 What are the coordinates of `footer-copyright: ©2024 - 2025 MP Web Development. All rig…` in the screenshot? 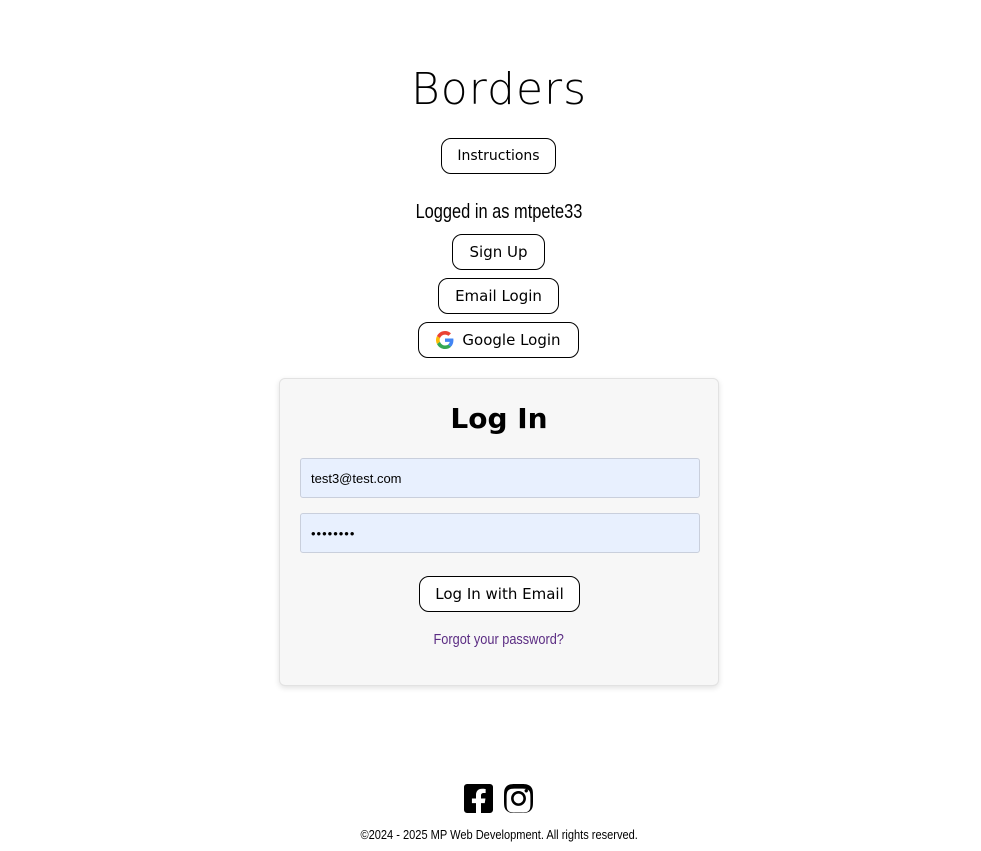 It's located at (490, 835).